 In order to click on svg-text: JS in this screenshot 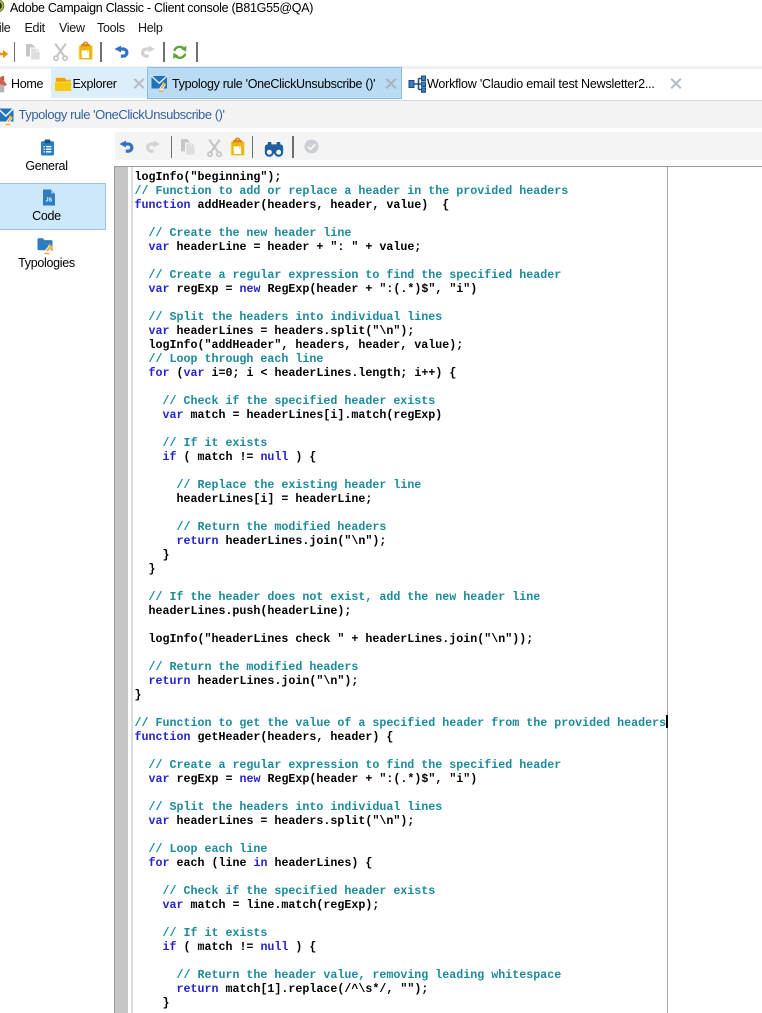, I will do `click(48, 201)`.